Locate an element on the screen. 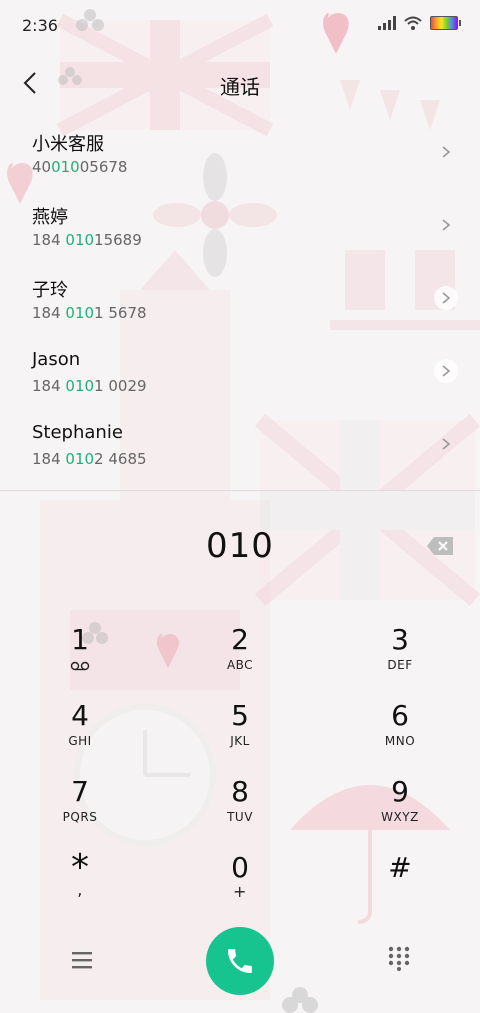 Image resolution: width=480 pixels, height=1013 pixels. contact-name: Jason is located at coordinates (56, 359).